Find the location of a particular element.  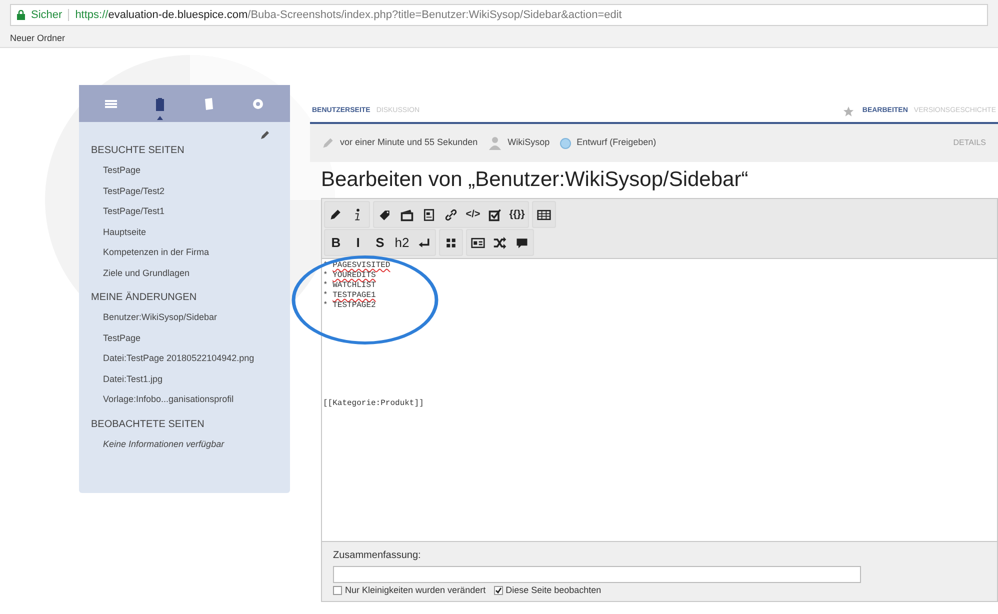

settings-icon is located at coordinates (257, 103).